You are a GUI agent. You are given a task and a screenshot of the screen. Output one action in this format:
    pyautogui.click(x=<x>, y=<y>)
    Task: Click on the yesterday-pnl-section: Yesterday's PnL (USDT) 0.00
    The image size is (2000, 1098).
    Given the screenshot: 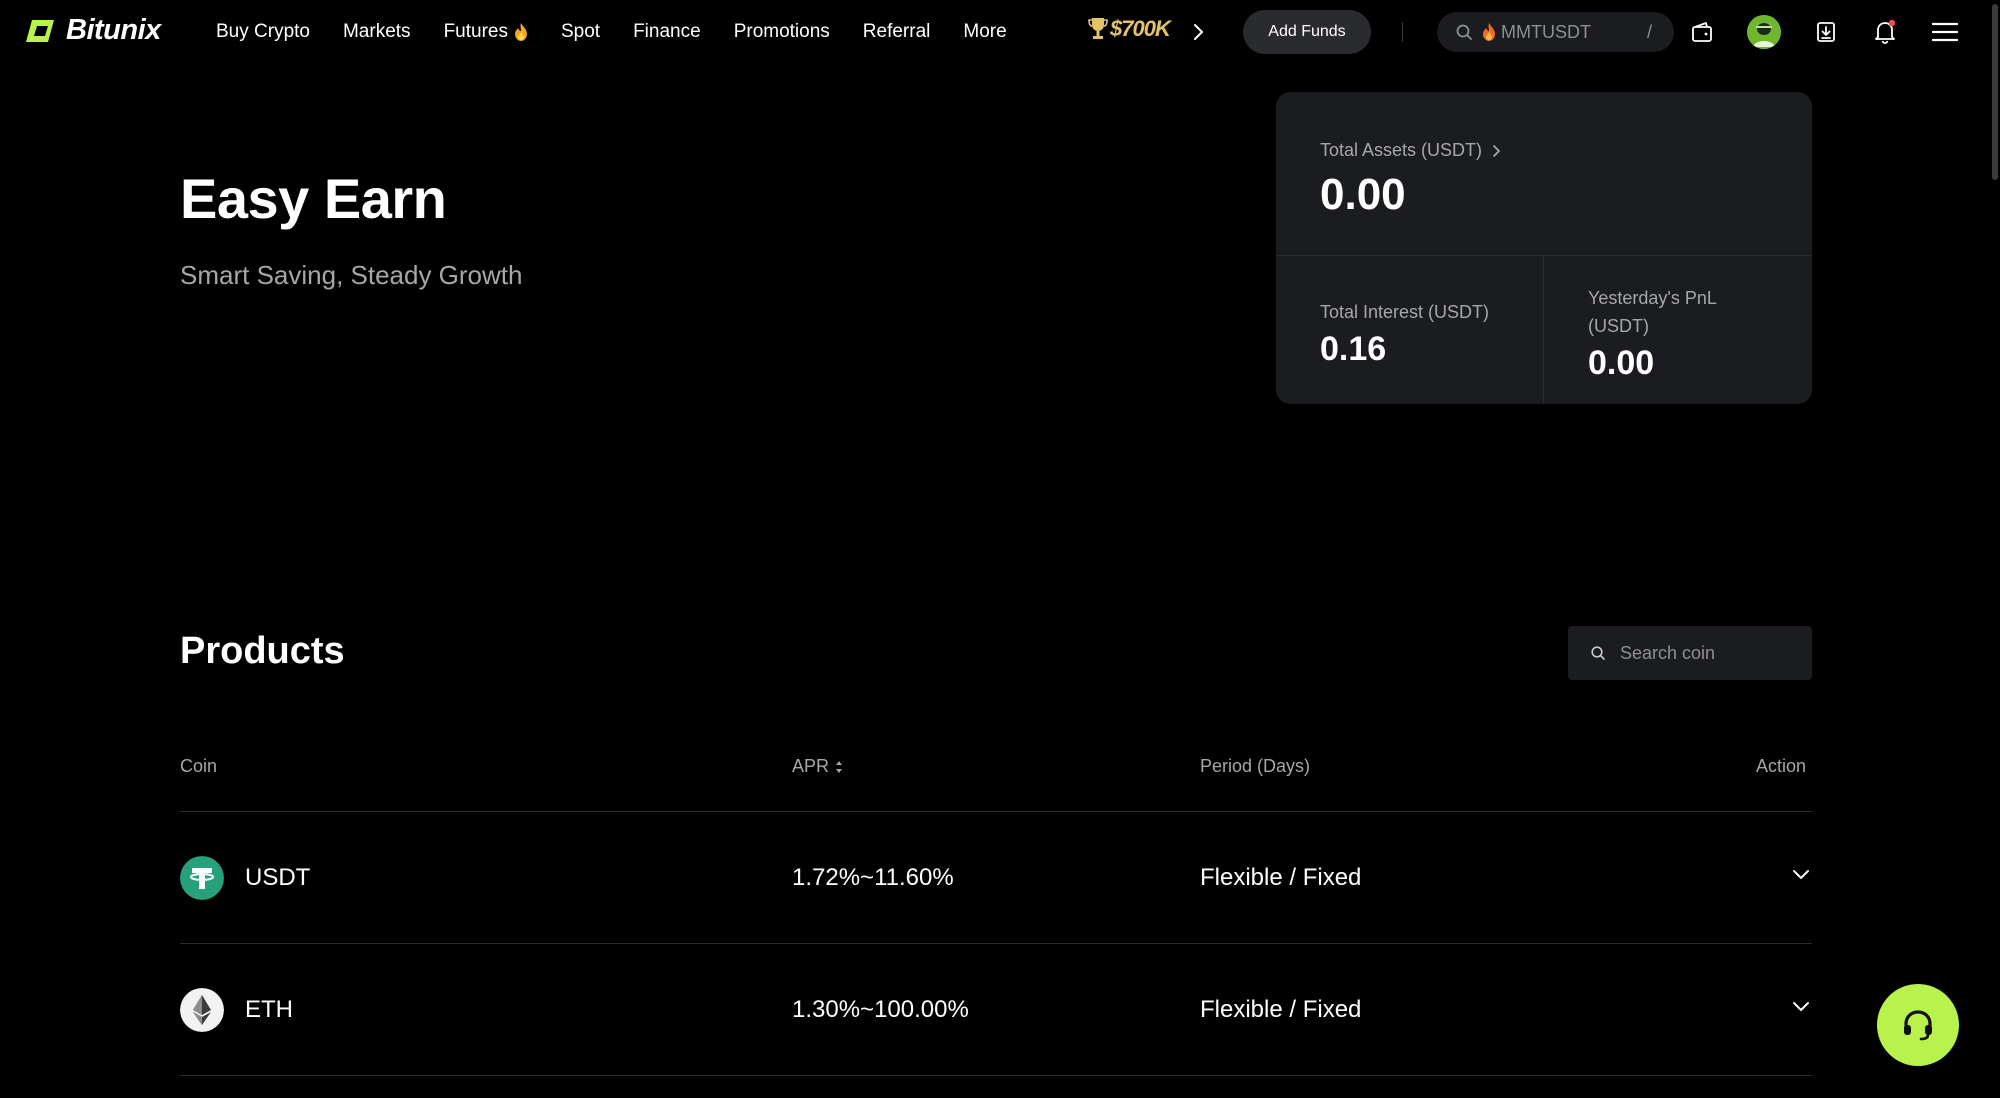 What is the action you would take?
    pyautogui.click(x=1678, y=330)
    